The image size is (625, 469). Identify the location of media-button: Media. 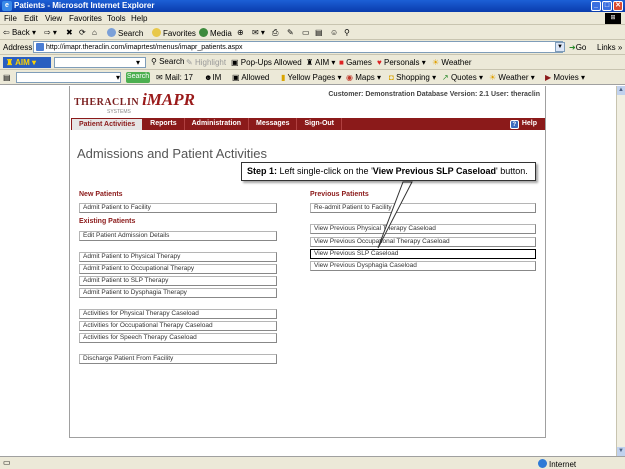
(215, 33).